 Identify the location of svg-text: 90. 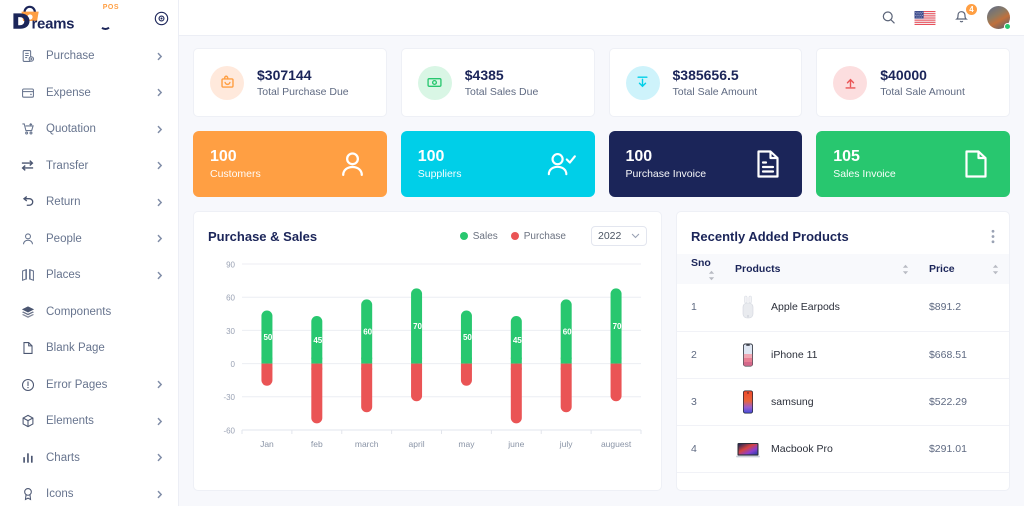
(230, 264).